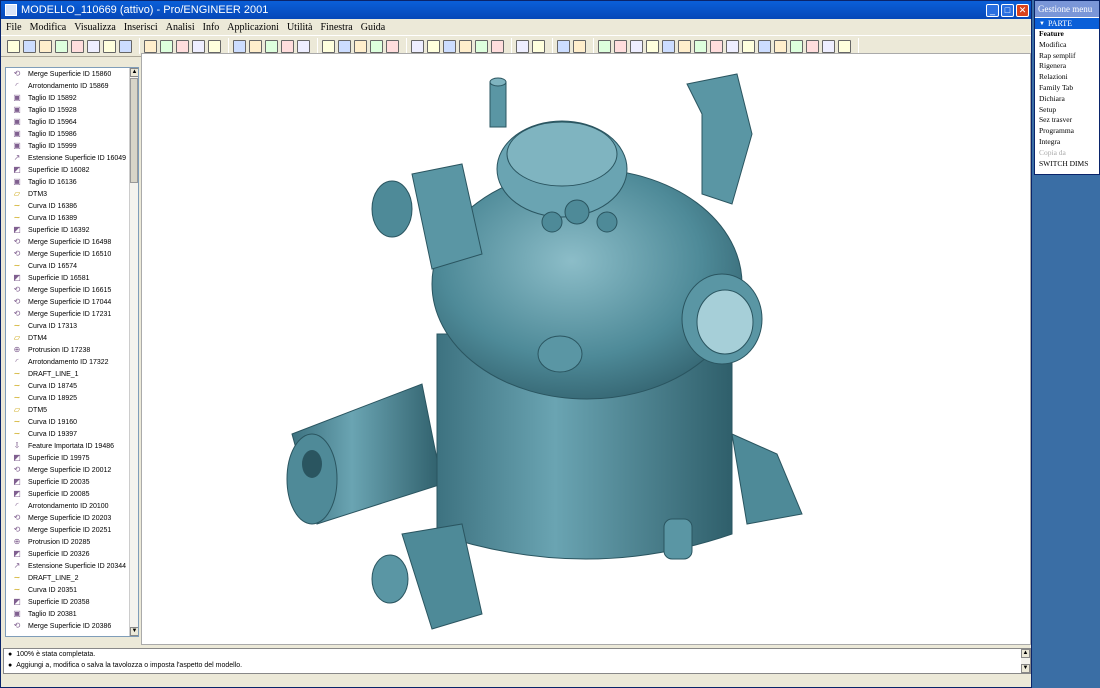  Describe the element at coordinates (1067, 77) in the screenshot. I see `menu-item: Relazioni` at that location.